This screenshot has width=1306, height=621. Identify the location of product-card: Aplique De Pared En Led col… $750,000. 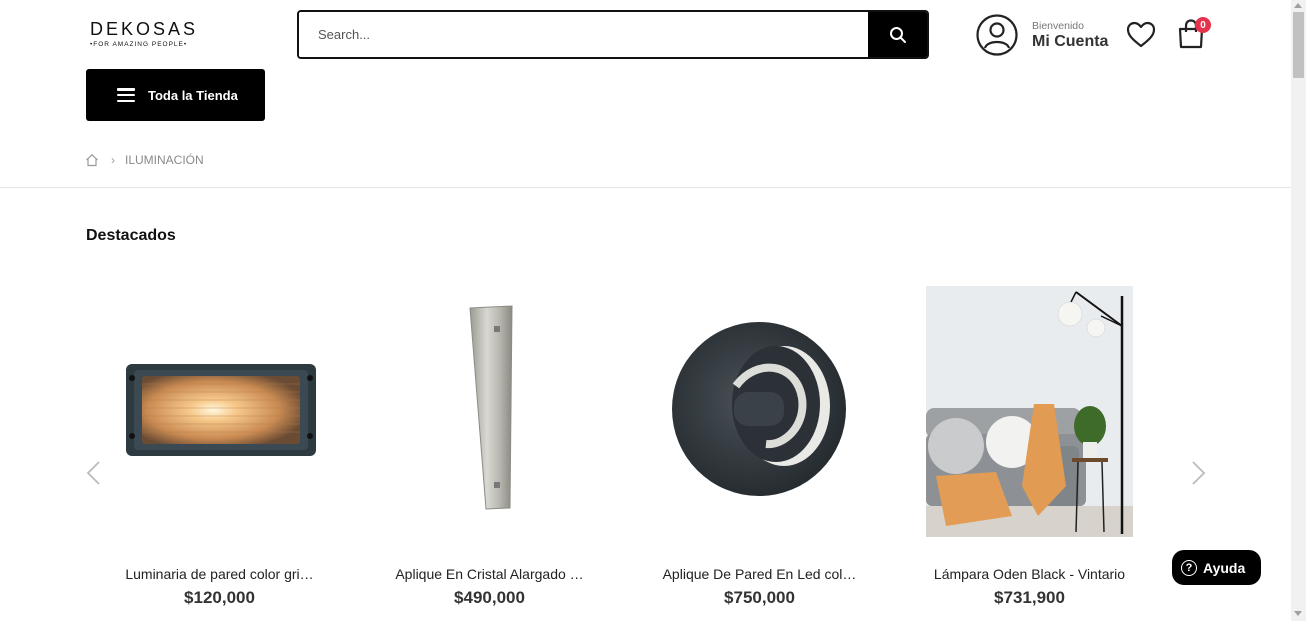
(759, 447).